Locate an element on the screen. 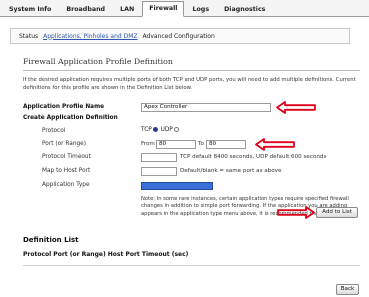 This screenshot has height=297, width=369. application-type-label: Application Type is located at coordinates (66, 185).